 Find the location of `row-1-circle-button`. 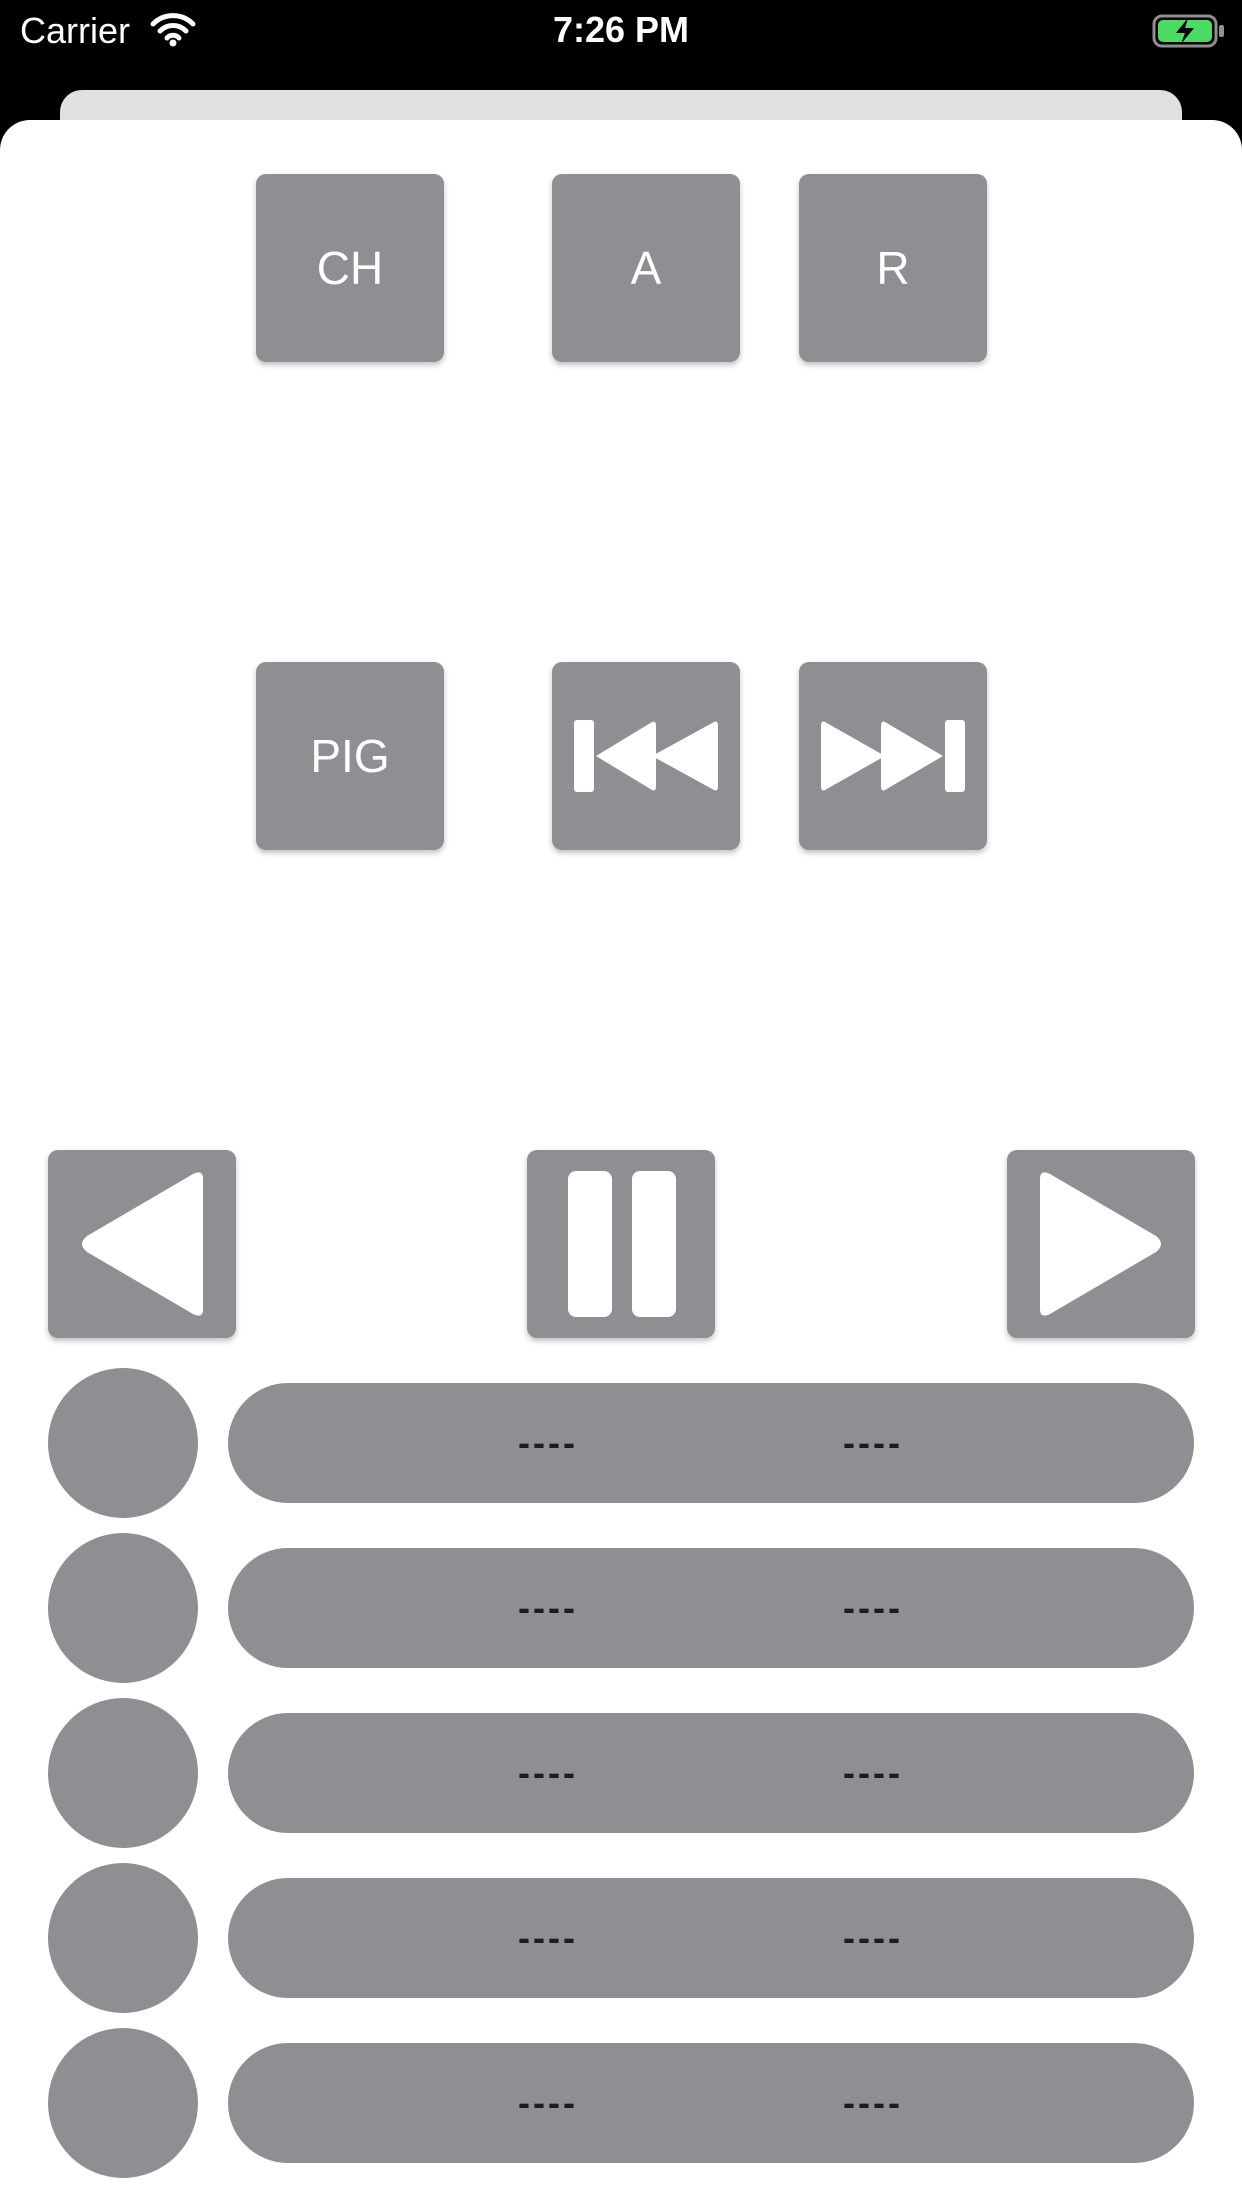

row-1-circle-button is located at coordinates (123, 1443).